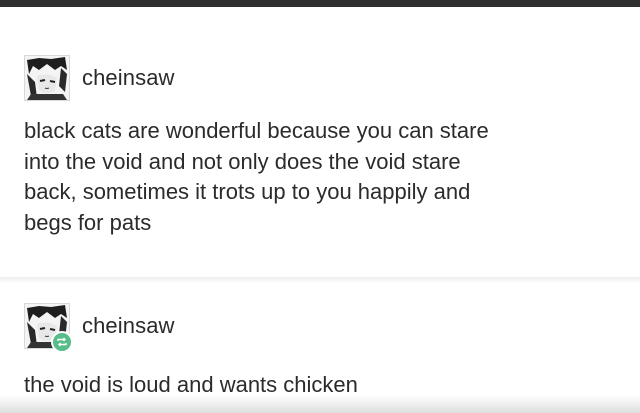  Describe the element at coordinates (88, 222) in the screenshot. I see `post-body-line: begs for pats` at that location.